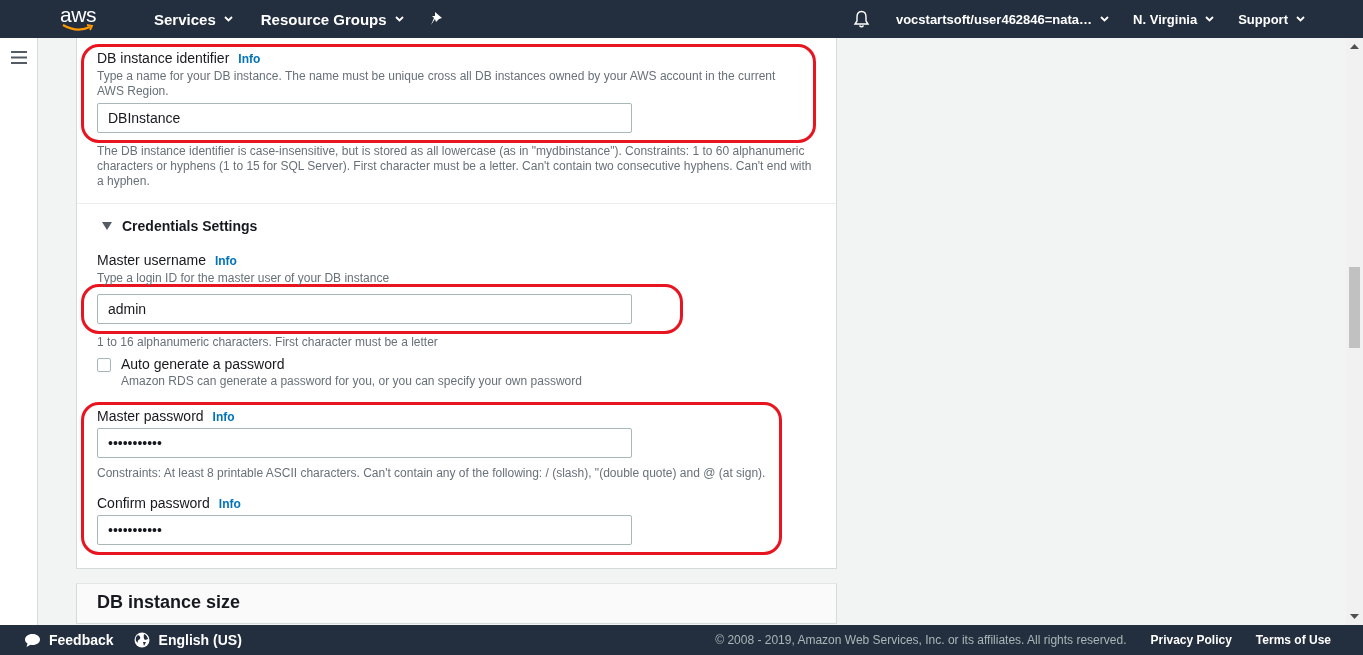 The height and width of the screenshot is (655, 1363). I want to click on aws-logo: aws, so click(78, 19).